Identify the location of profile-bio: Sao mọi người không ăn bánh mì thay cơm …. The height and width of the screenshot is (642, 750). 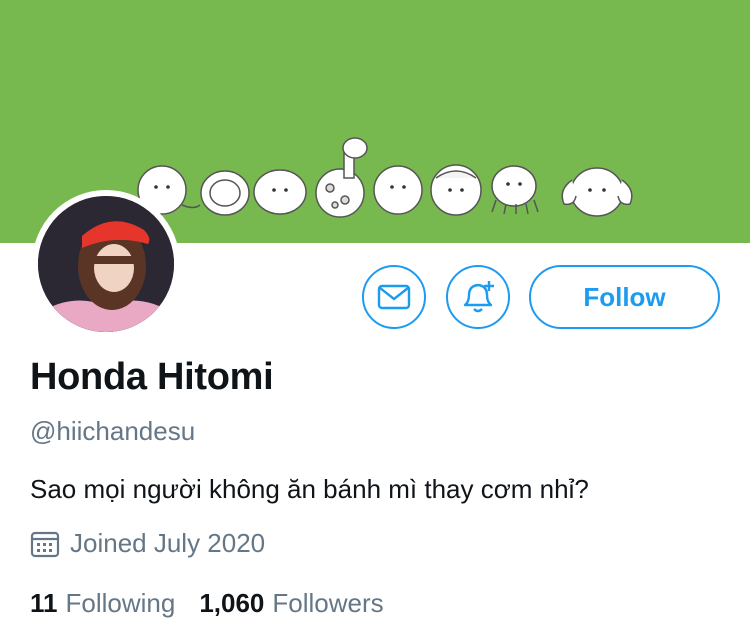
(309, 489).